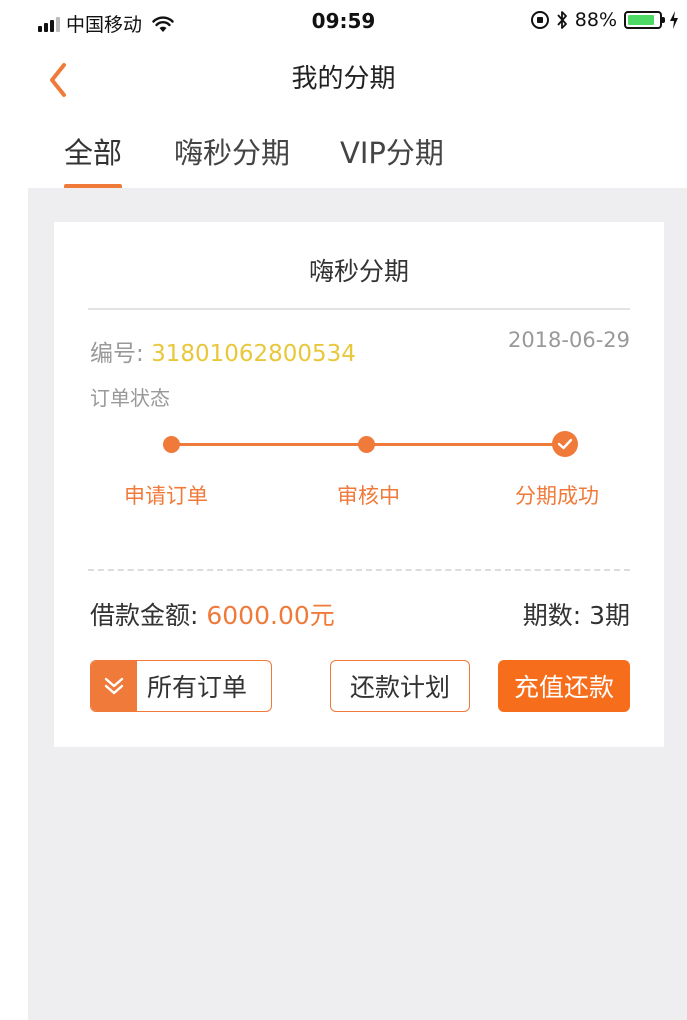  I want to click on recharge-repay-button: 充值还款, so click(564, 686).